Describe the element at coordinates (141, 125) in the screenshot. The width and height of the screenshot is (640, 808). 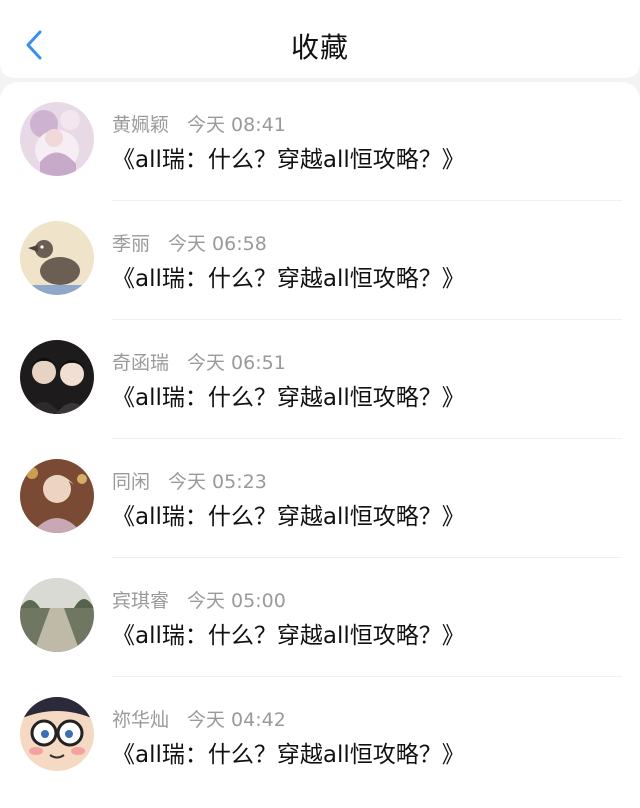
I see `user-name: 黄姵颖` at that location.